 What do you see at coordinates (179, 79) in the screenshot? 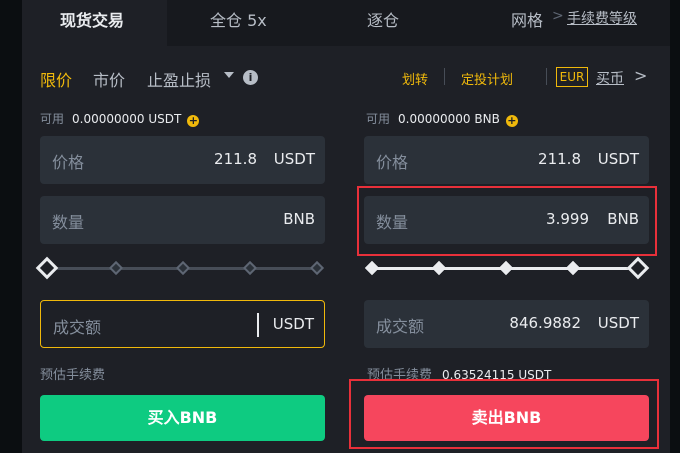
I see `order-type-stop-limit: 止盈止损` at bounding box center [179, 79].